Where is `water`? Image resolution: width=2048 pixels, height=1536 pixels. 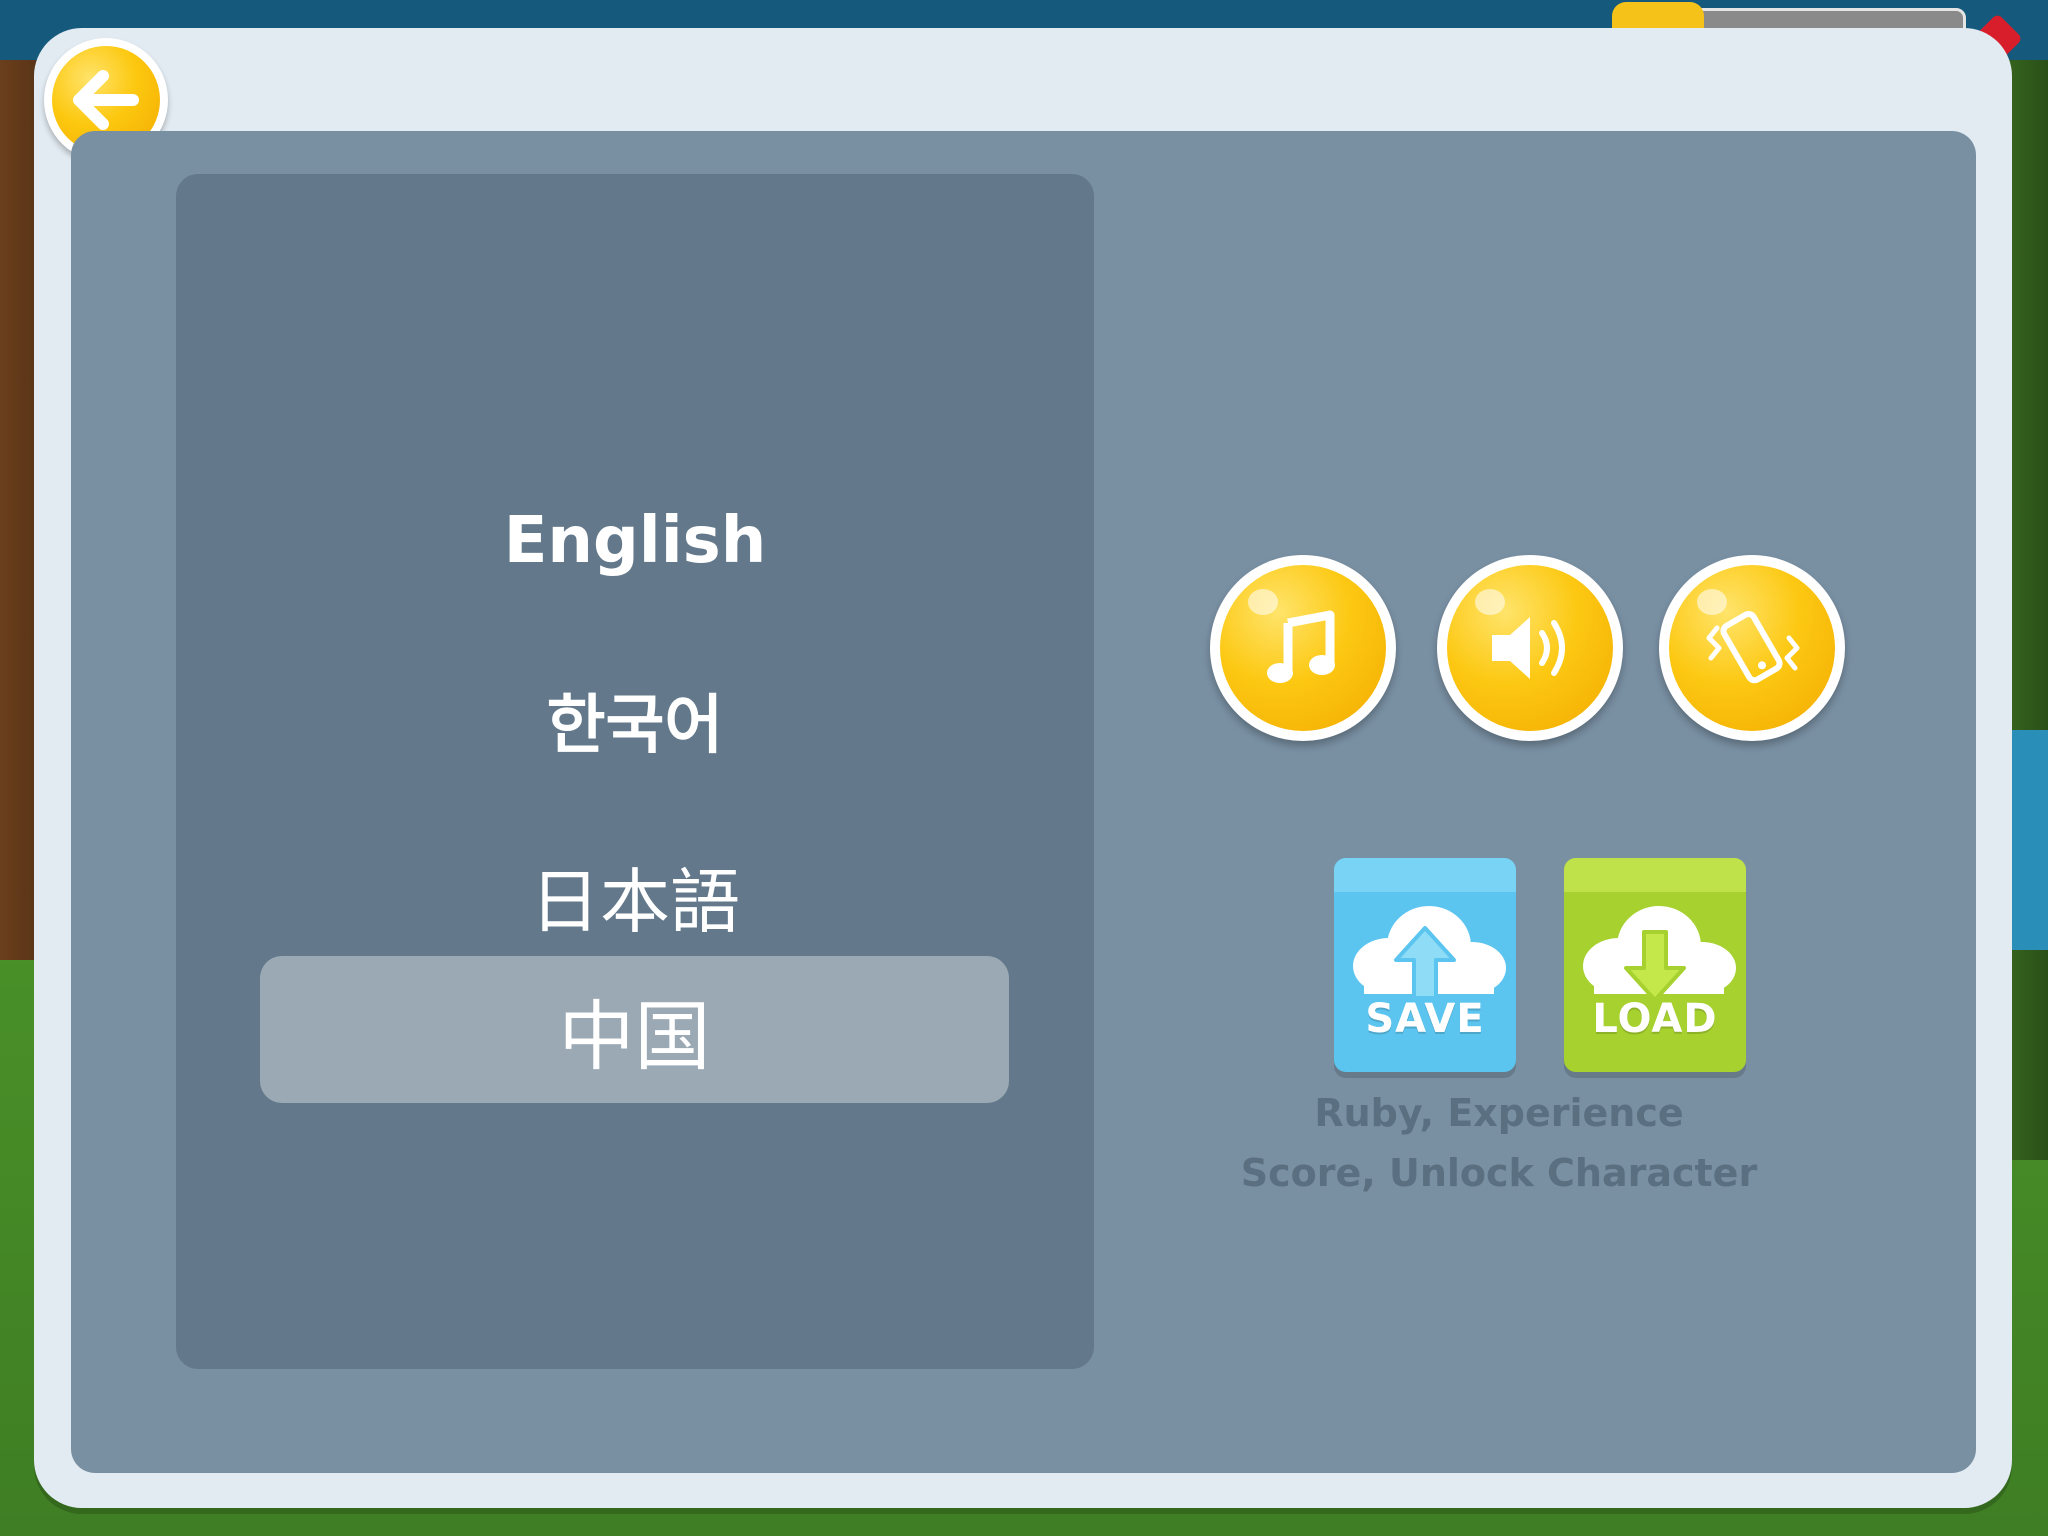
water is located at coordinates (2028, 840).